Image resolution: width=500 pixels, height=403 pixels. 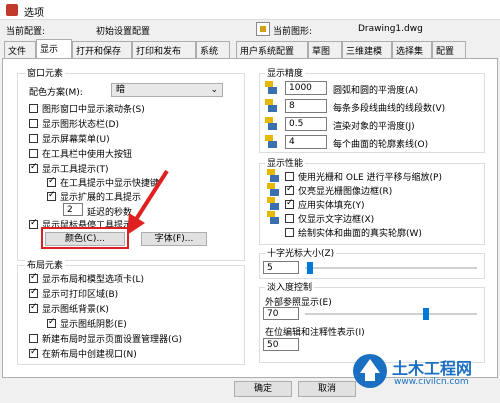 I want to click on checkbox-page-setup-manager, so click(x=33, y=338).